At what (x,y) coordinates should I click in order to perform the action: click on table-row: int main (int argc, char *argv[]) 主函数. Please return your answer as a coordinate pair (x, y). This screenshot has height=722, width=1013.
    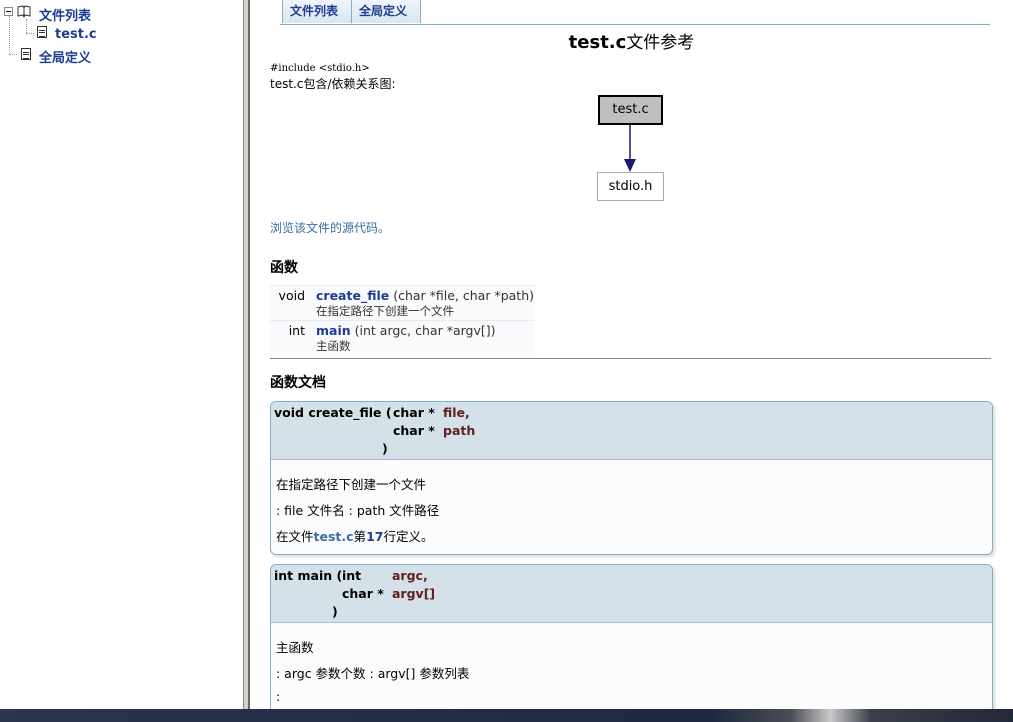
    Looking at the image, I should click on (402, 337).